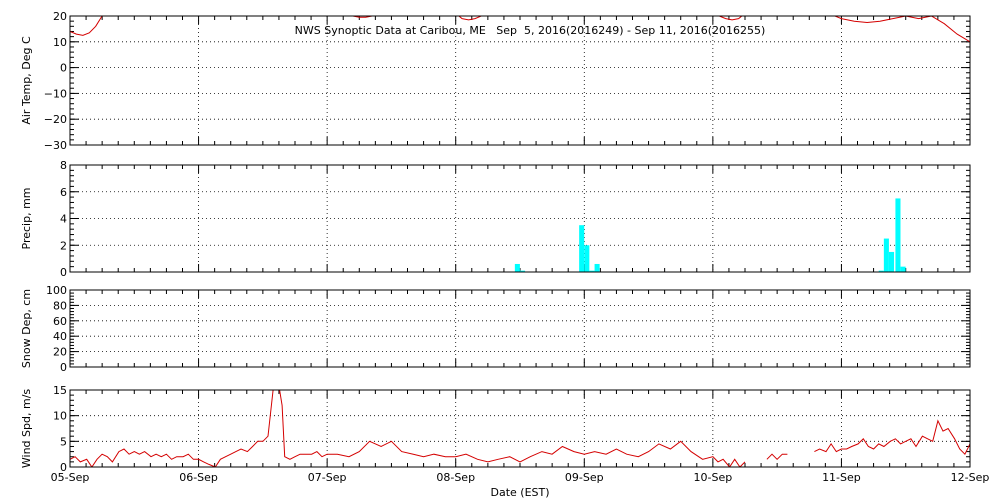 This screenshot has width=1000, height=500. What do you see at coordinates (70, 477) in the screenshot?
I see `x-tick-label: 05-Sep` at bounding box center [70, 477].